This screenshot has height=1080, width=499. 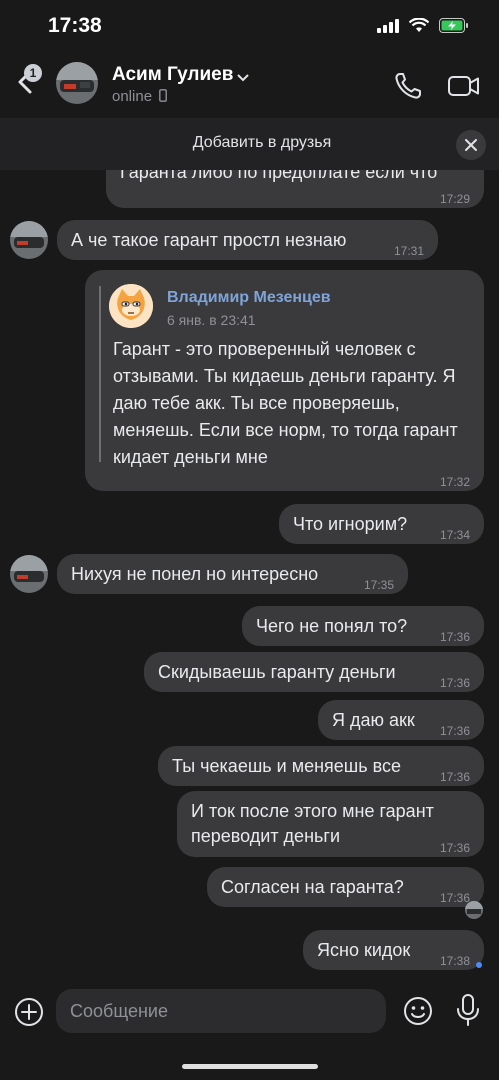 I want to click on message-outgoing: Ясно кидок 17:38, so click(x=393, y=950).